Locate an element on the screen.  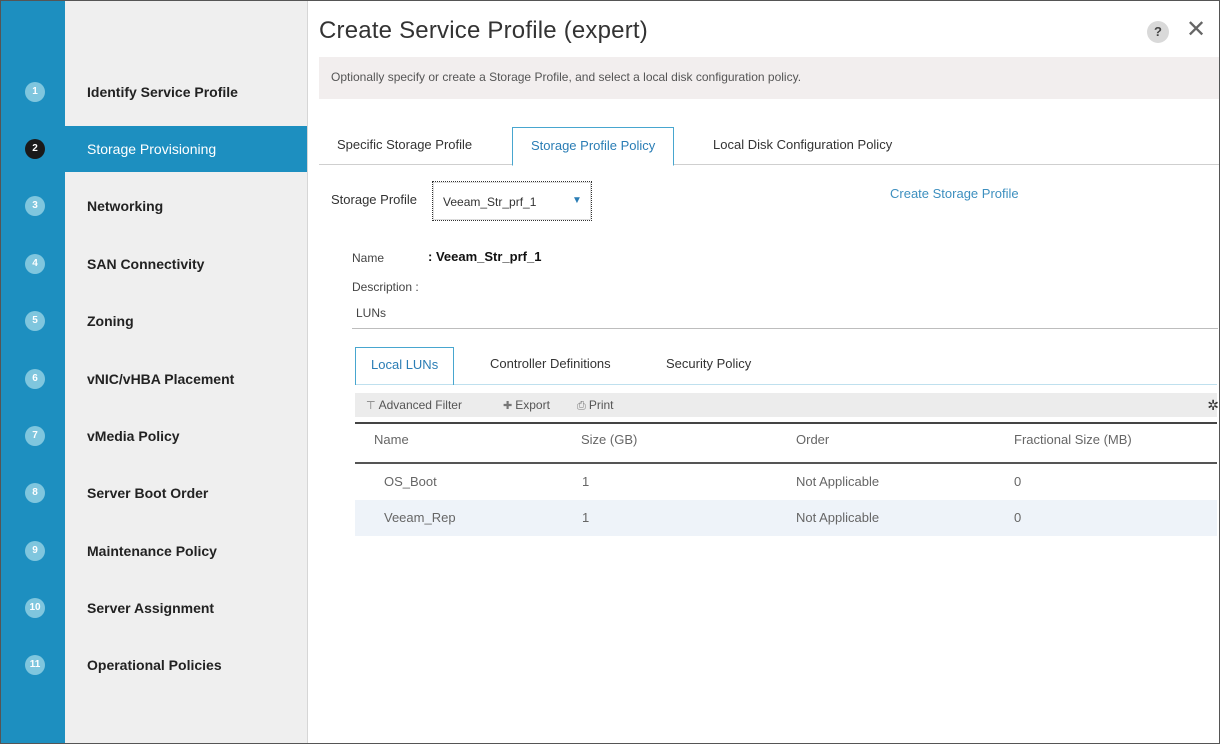
description-label: Description : is located at coordinates (385, 287).